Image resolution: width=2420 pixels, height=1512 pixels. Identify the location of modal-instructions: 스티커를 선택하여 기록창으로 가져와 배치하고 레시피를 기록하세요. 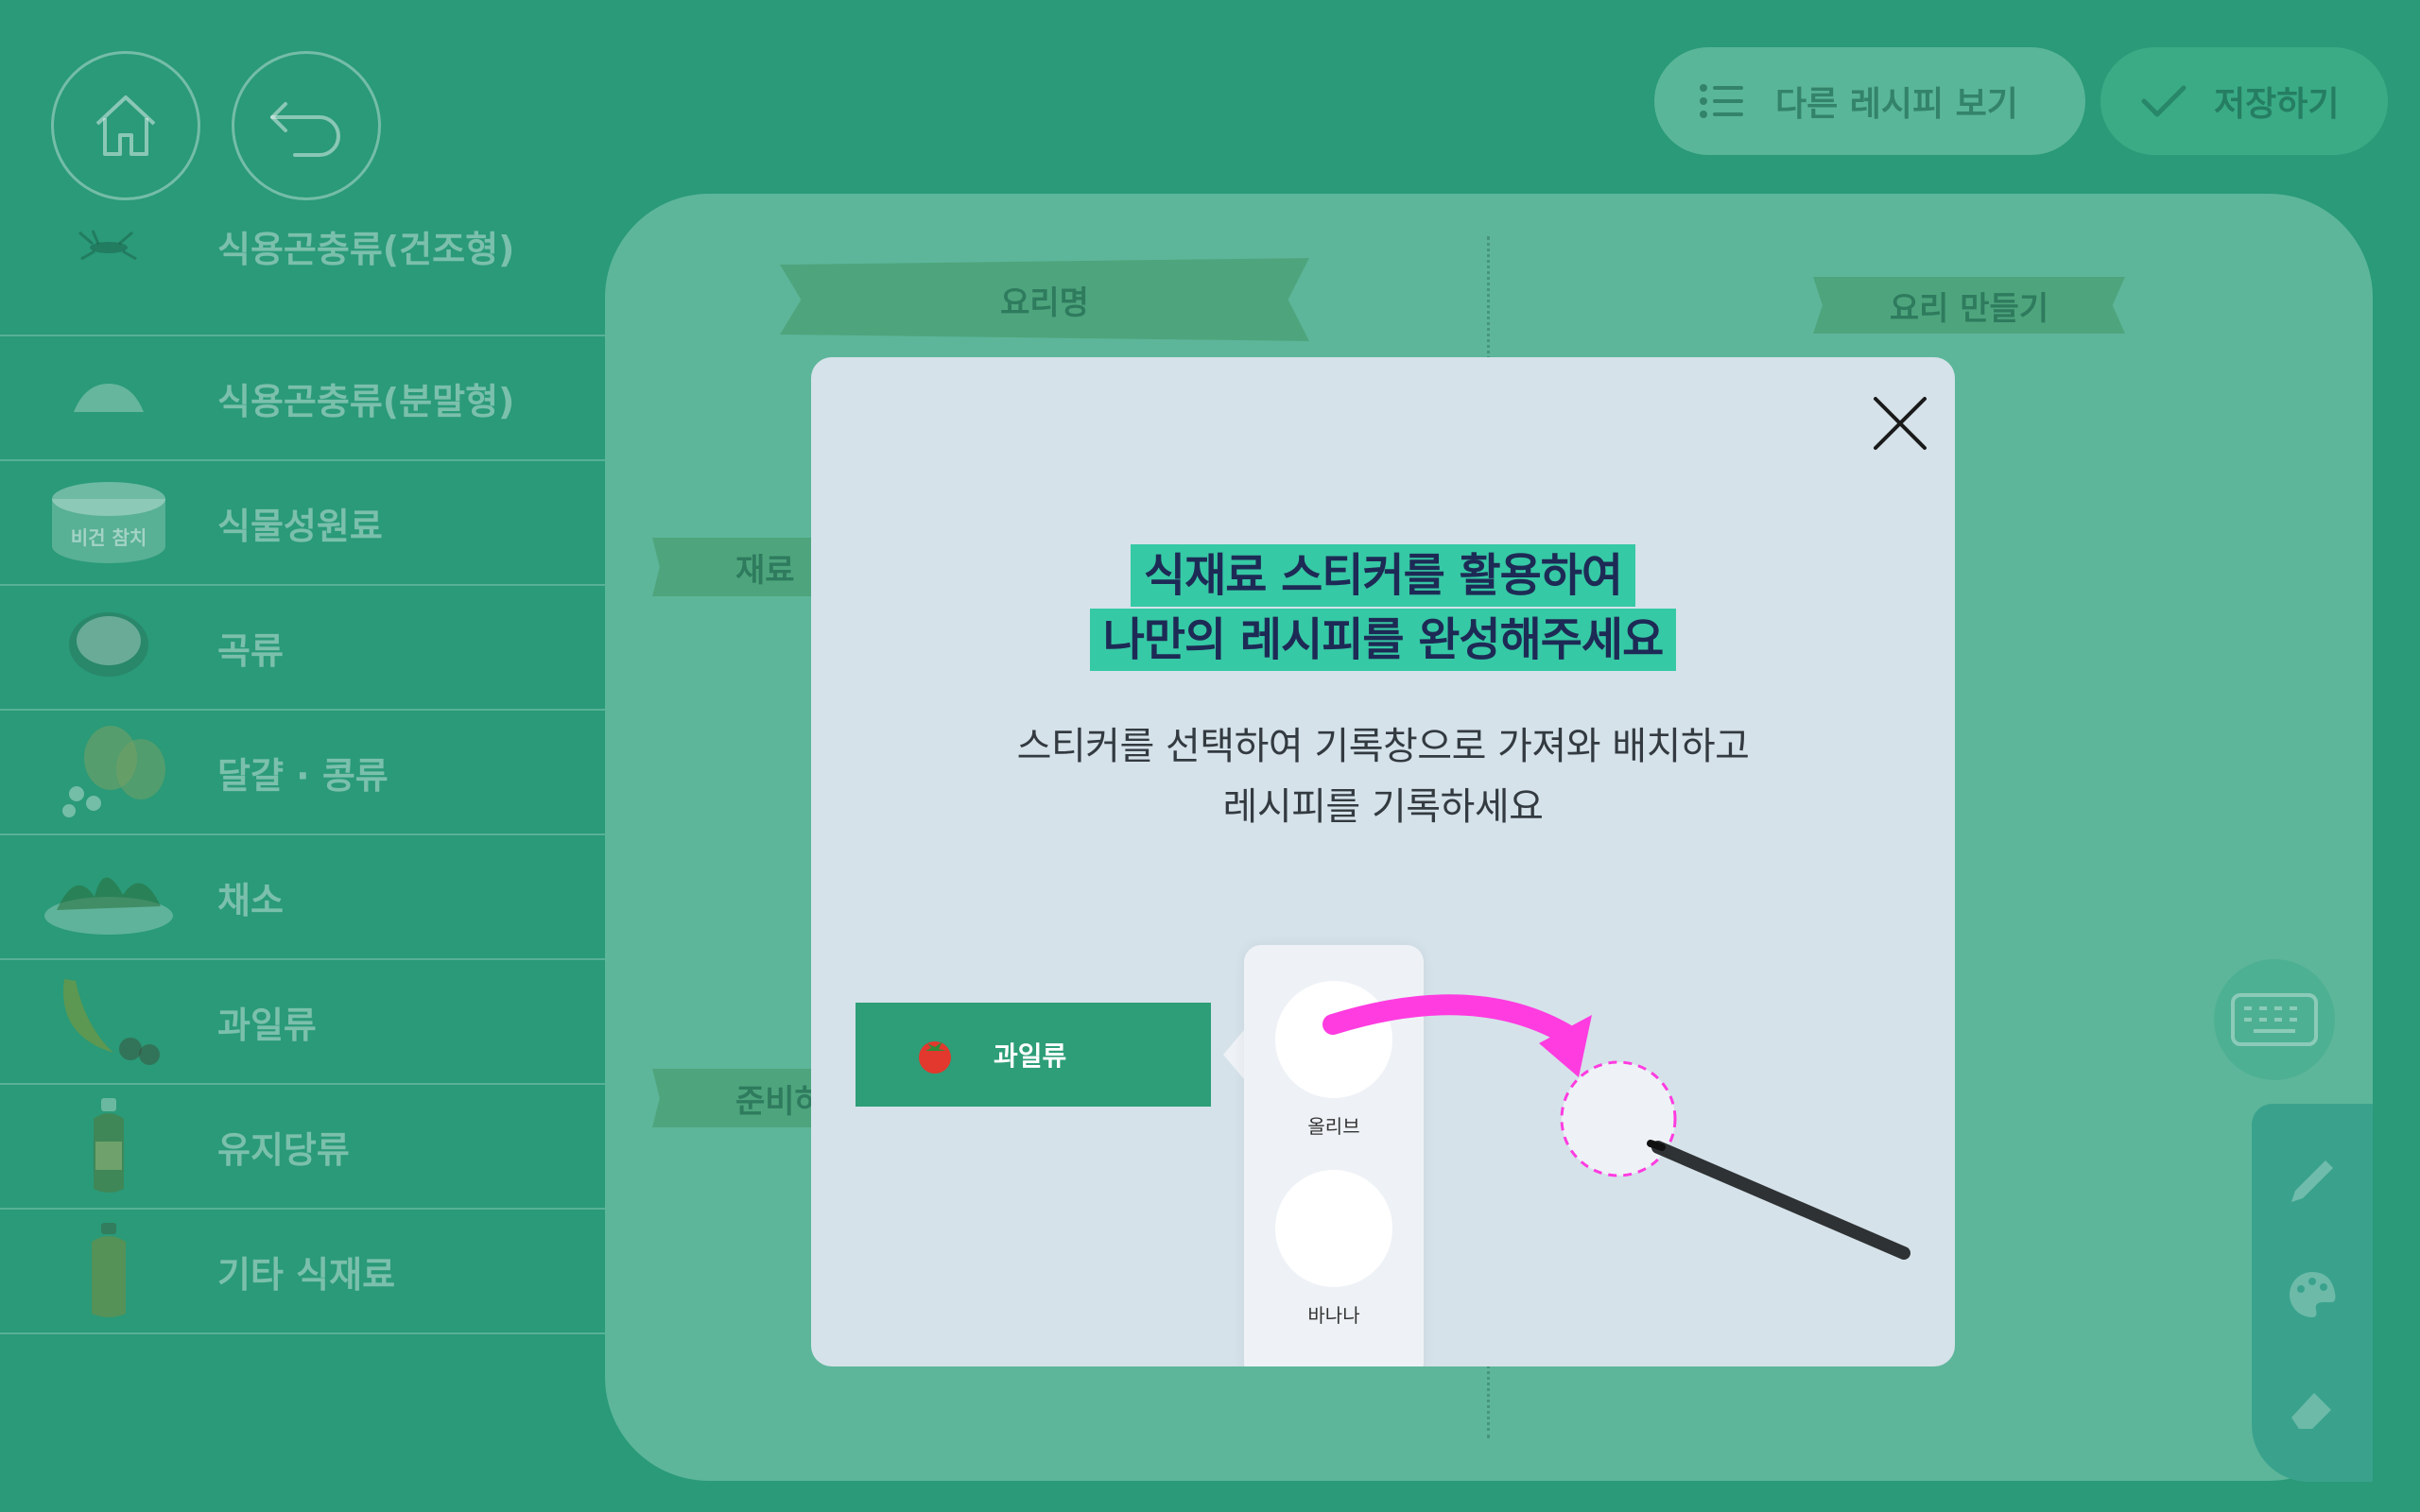
(1383, 776).